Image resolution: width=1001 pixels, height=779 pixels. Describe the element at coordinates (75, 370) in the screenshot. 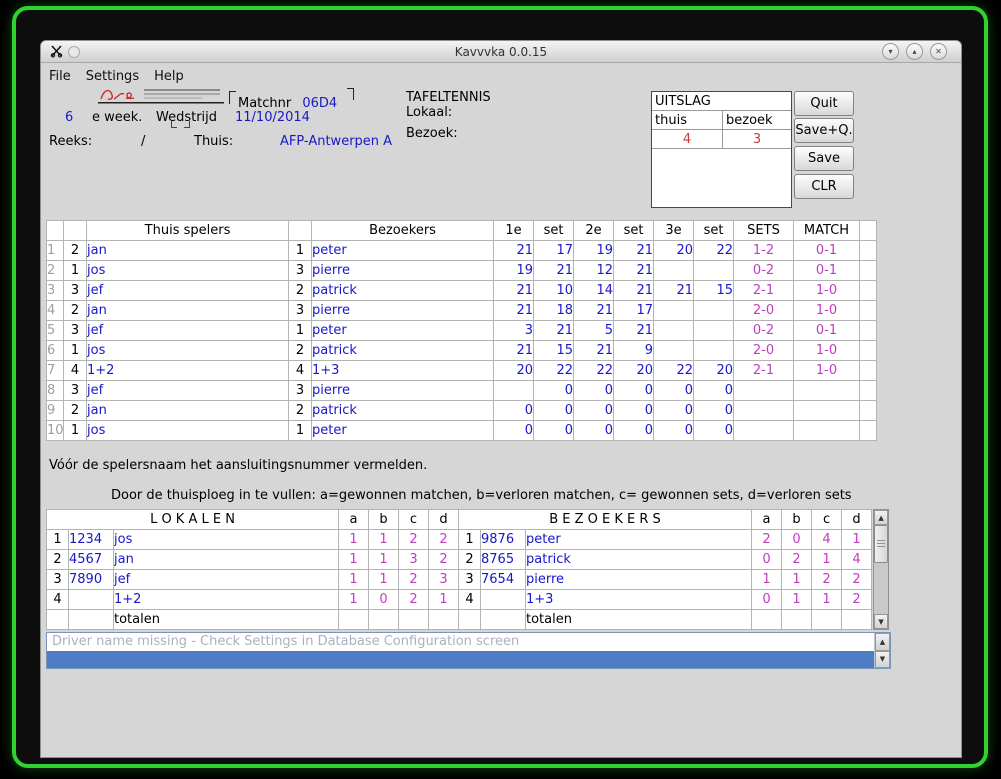

I see `home-player-number-cell: 4` at that location.